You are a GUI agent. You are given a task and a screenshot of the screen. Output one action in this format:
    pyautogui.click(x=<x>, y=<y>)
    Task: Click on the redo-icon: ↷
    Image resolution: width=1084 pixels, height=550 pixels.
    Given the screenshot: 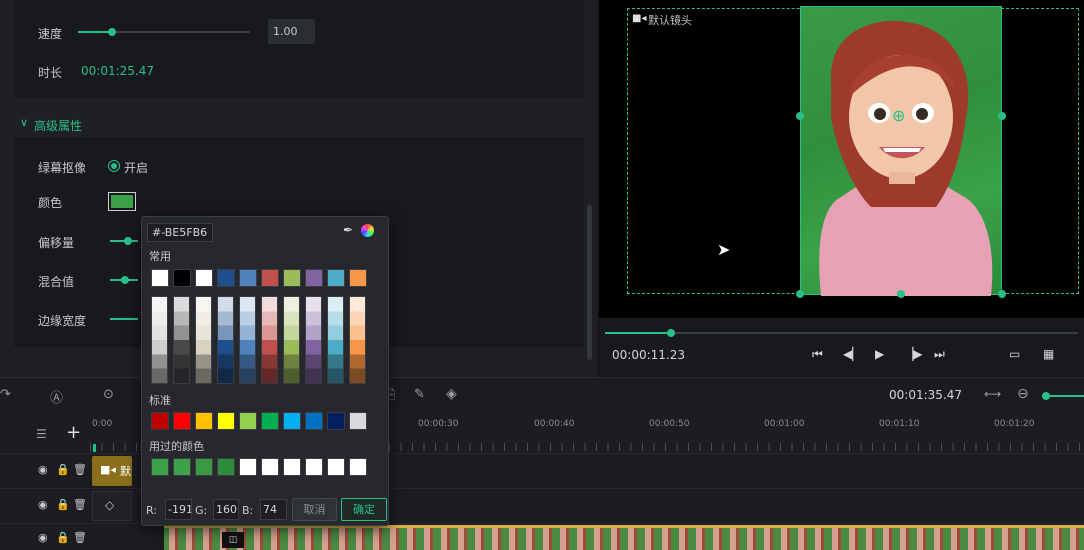 What is the action you would take?
    pyautogui.click(x=5, y=394)
    